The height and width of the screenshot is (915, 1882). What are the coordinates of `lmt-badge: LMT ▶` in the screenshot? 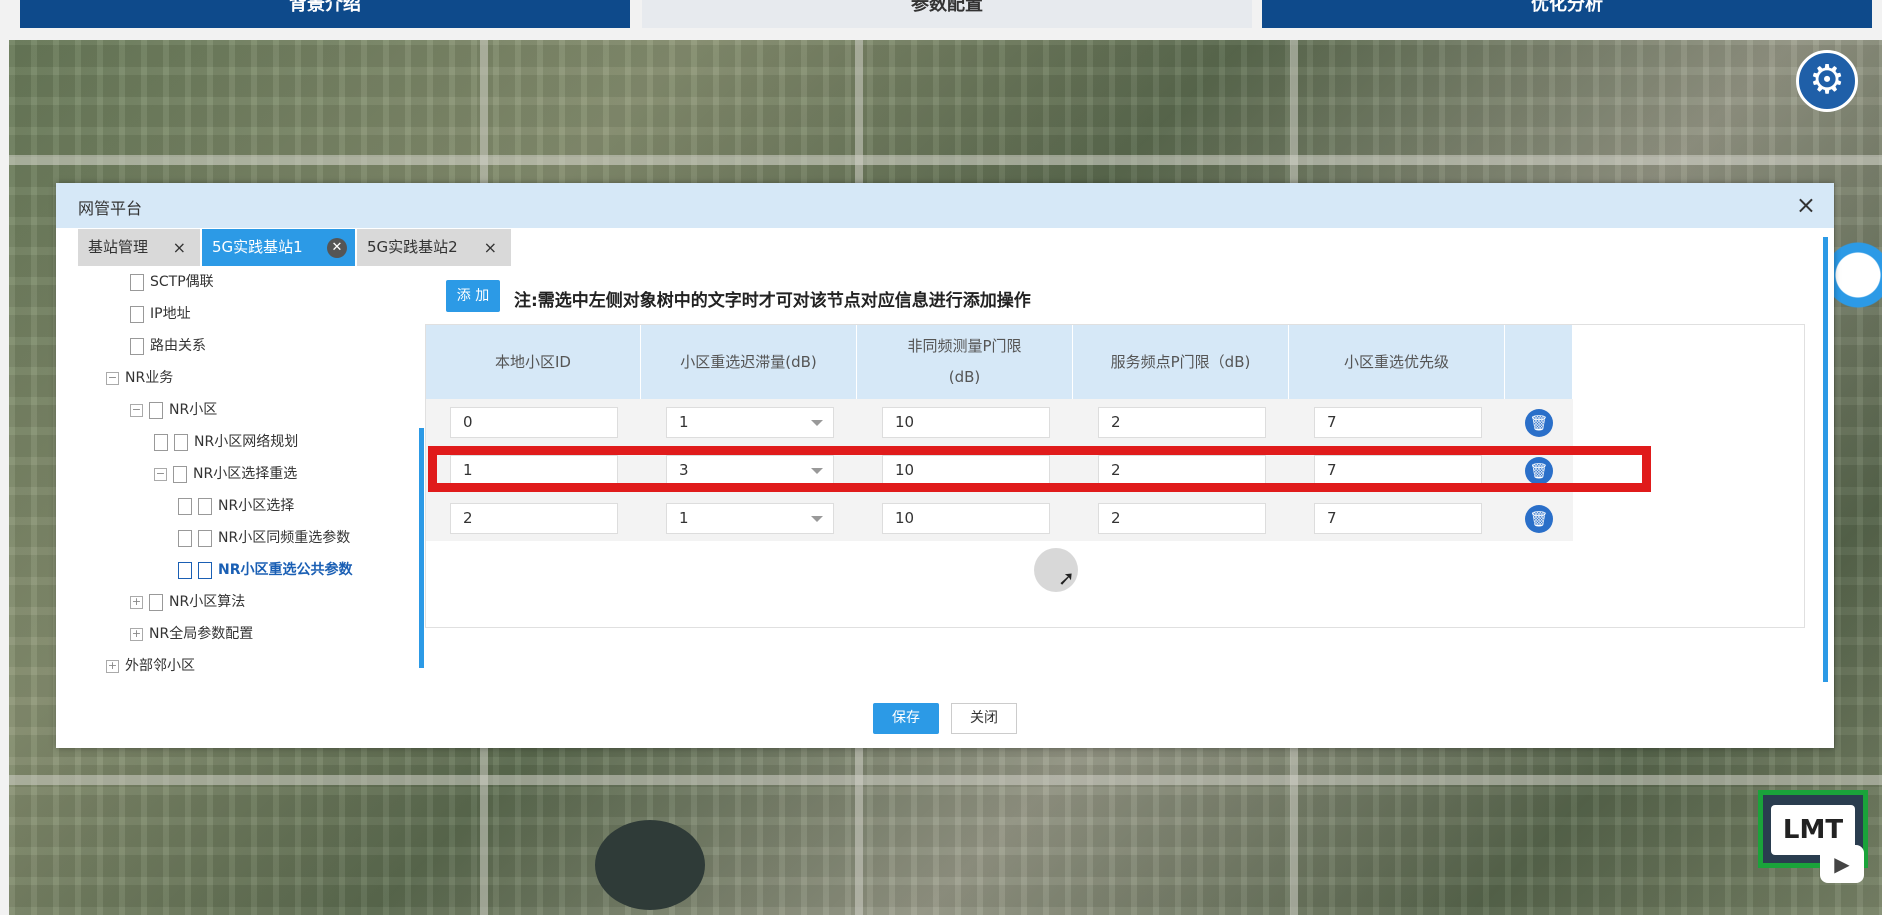 It's located at (1820, 852).